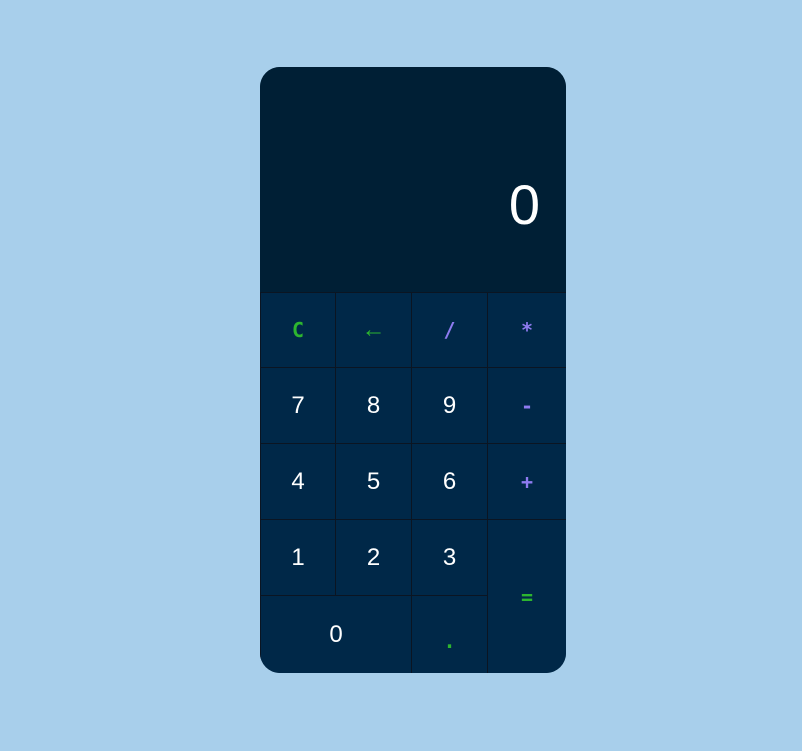  What do you see at coordinates (298, 482) in the screenshot?
I see `digit-4-button: 4` at bounding box center [298, 482].